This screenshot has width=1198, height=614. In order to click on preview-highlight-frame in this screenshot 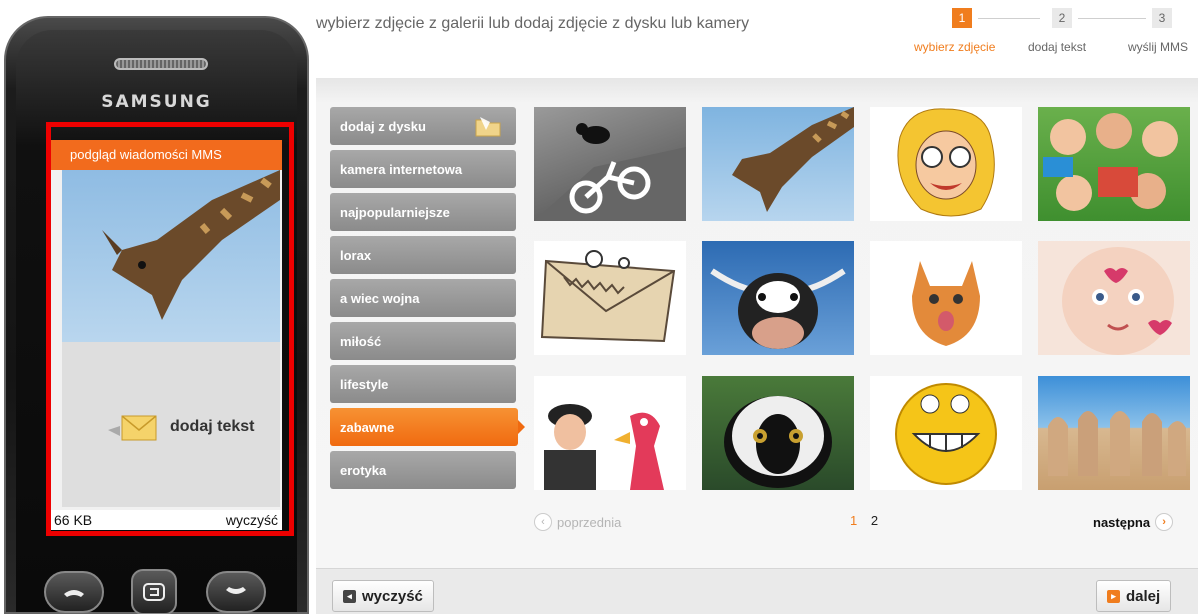, I will do `click(170, 329)`.